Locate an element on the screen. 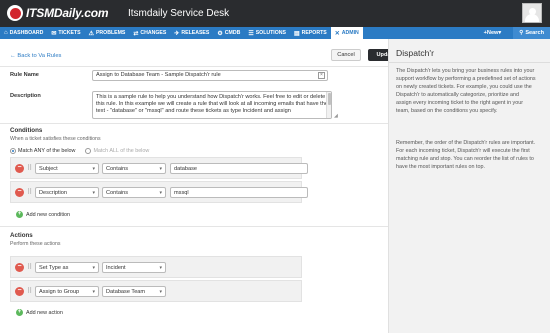  nav-reports-label: REPORTS is located at coordinates (314, 33).